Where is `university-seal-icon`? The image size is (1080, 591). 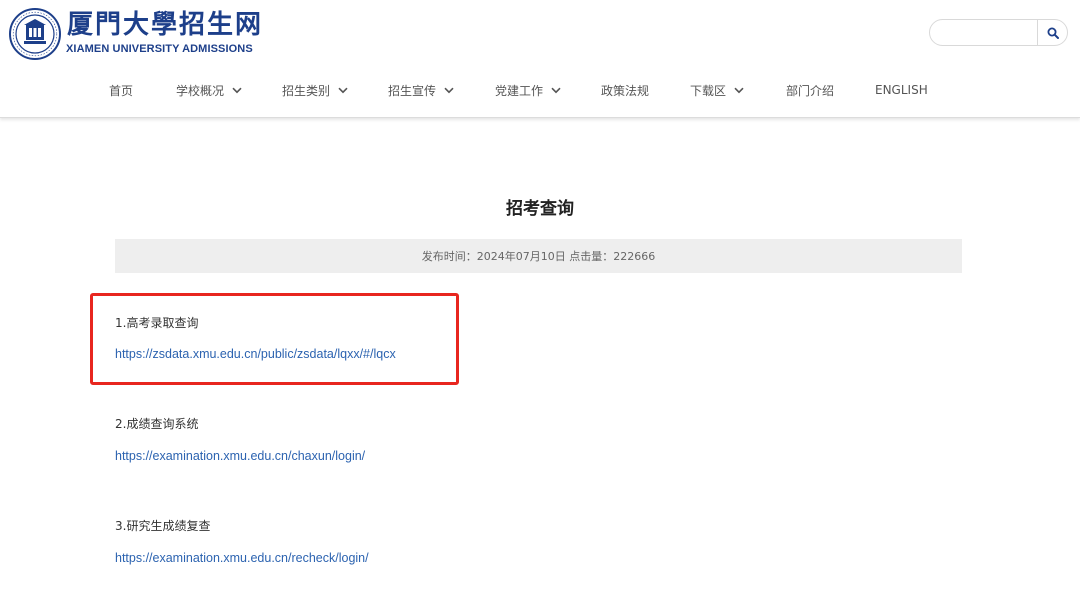 university-seal-icon is located at coordinates (35, 34).